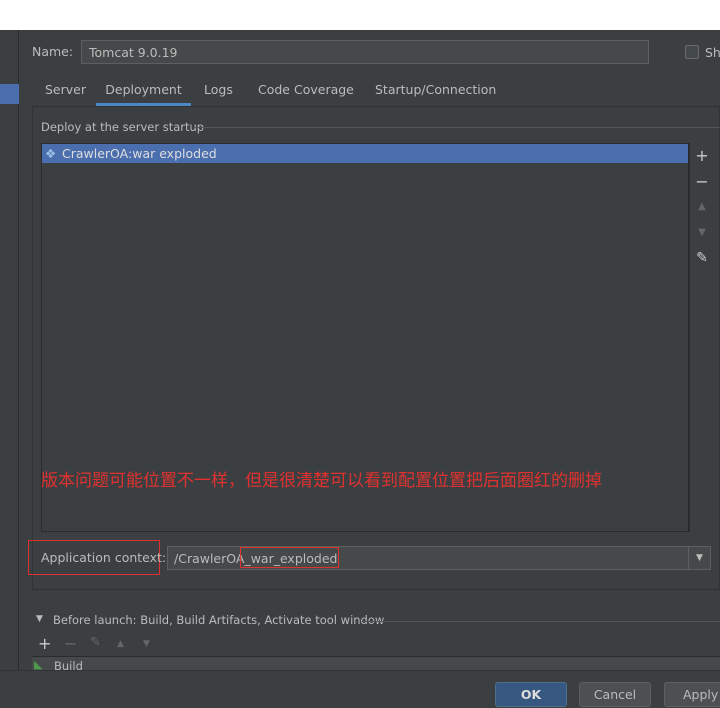 The width and height of the screenshot is (720, 708). Describe the element at coordinates (65, 93) in the screenshot. I see `tab-server: Server` at that location.